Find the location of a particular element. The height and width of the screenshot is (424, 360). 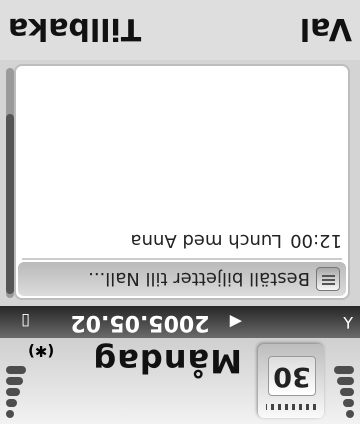

divider is located at coordinates (182, 259).